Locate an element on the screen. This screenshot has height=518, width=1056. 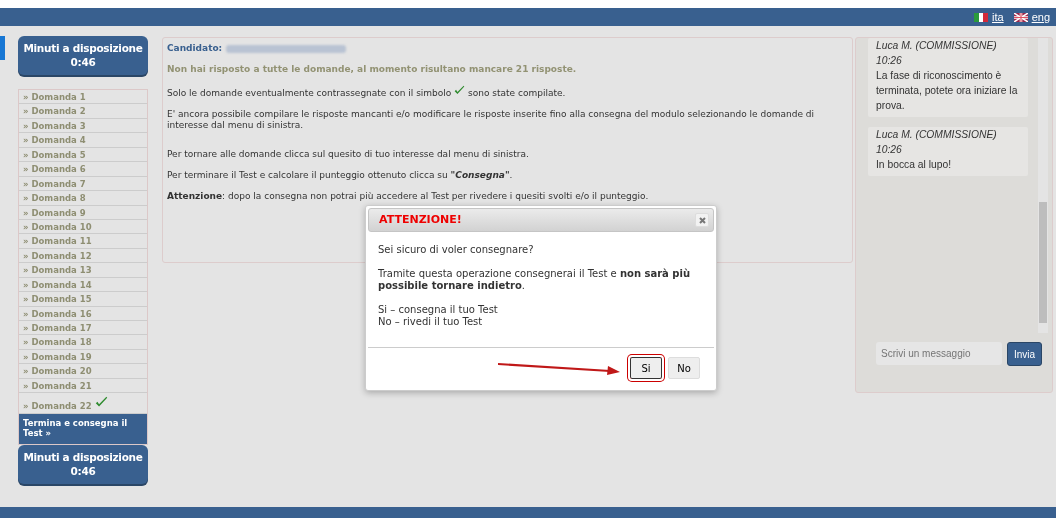
question-link: » Domanda 1 is located at coordinates (54, 97).